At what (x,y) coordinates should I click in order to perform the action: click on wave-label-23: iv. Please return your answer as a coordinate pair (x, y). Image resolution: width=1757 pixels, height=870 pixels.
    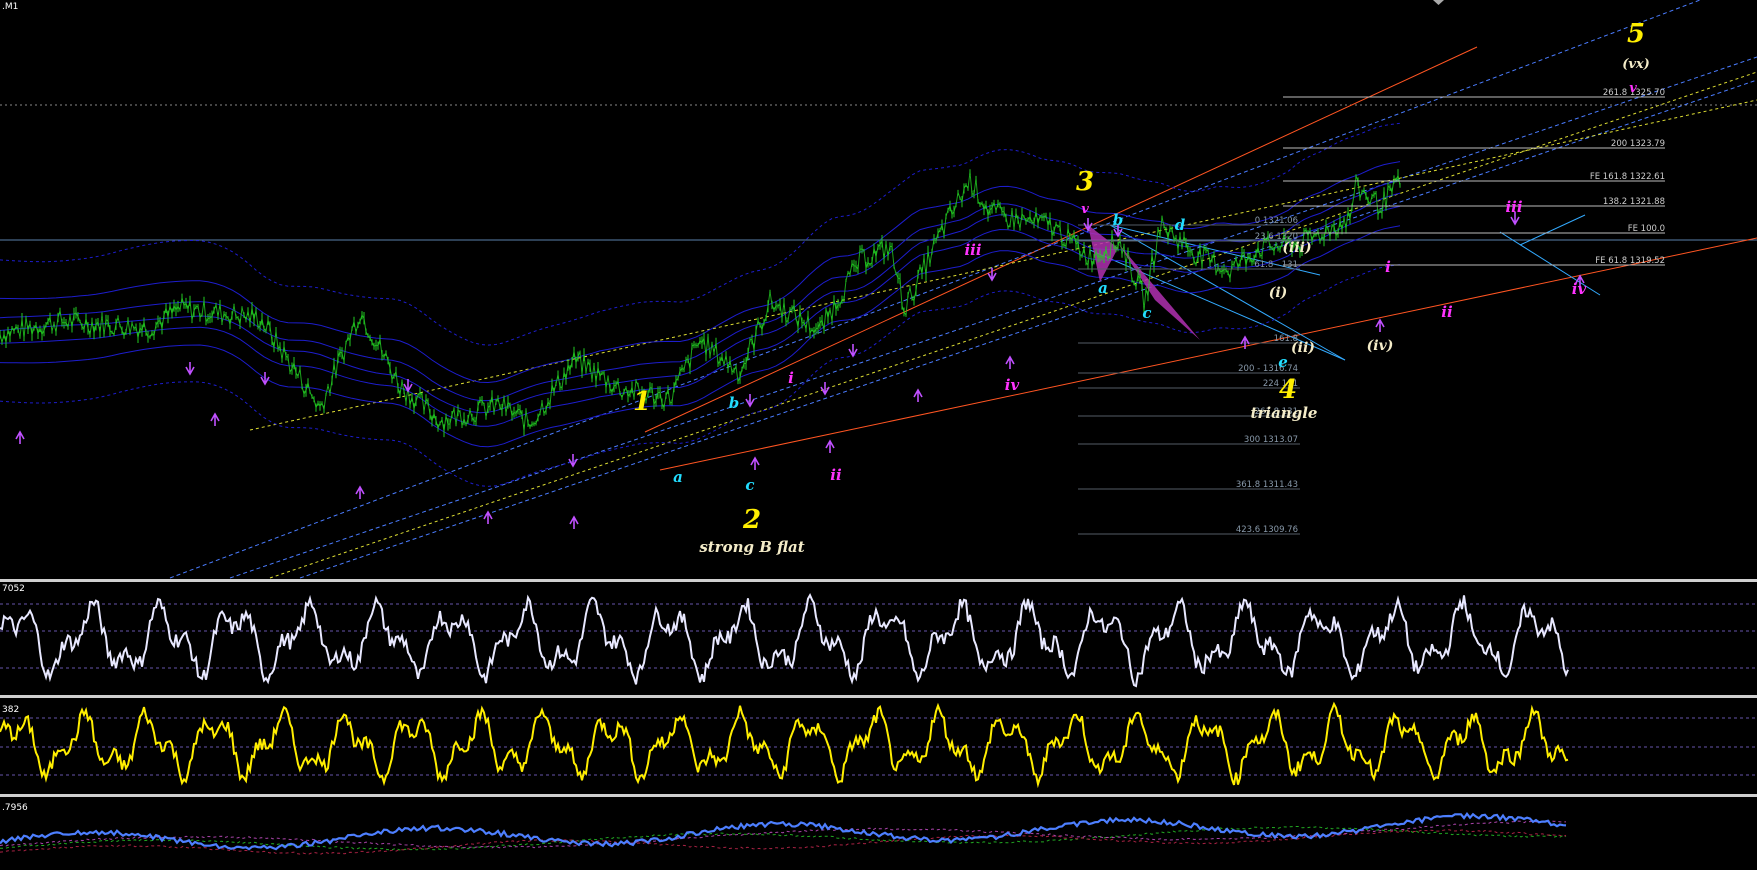
    Looking at the image, I should click on (1012, 385).